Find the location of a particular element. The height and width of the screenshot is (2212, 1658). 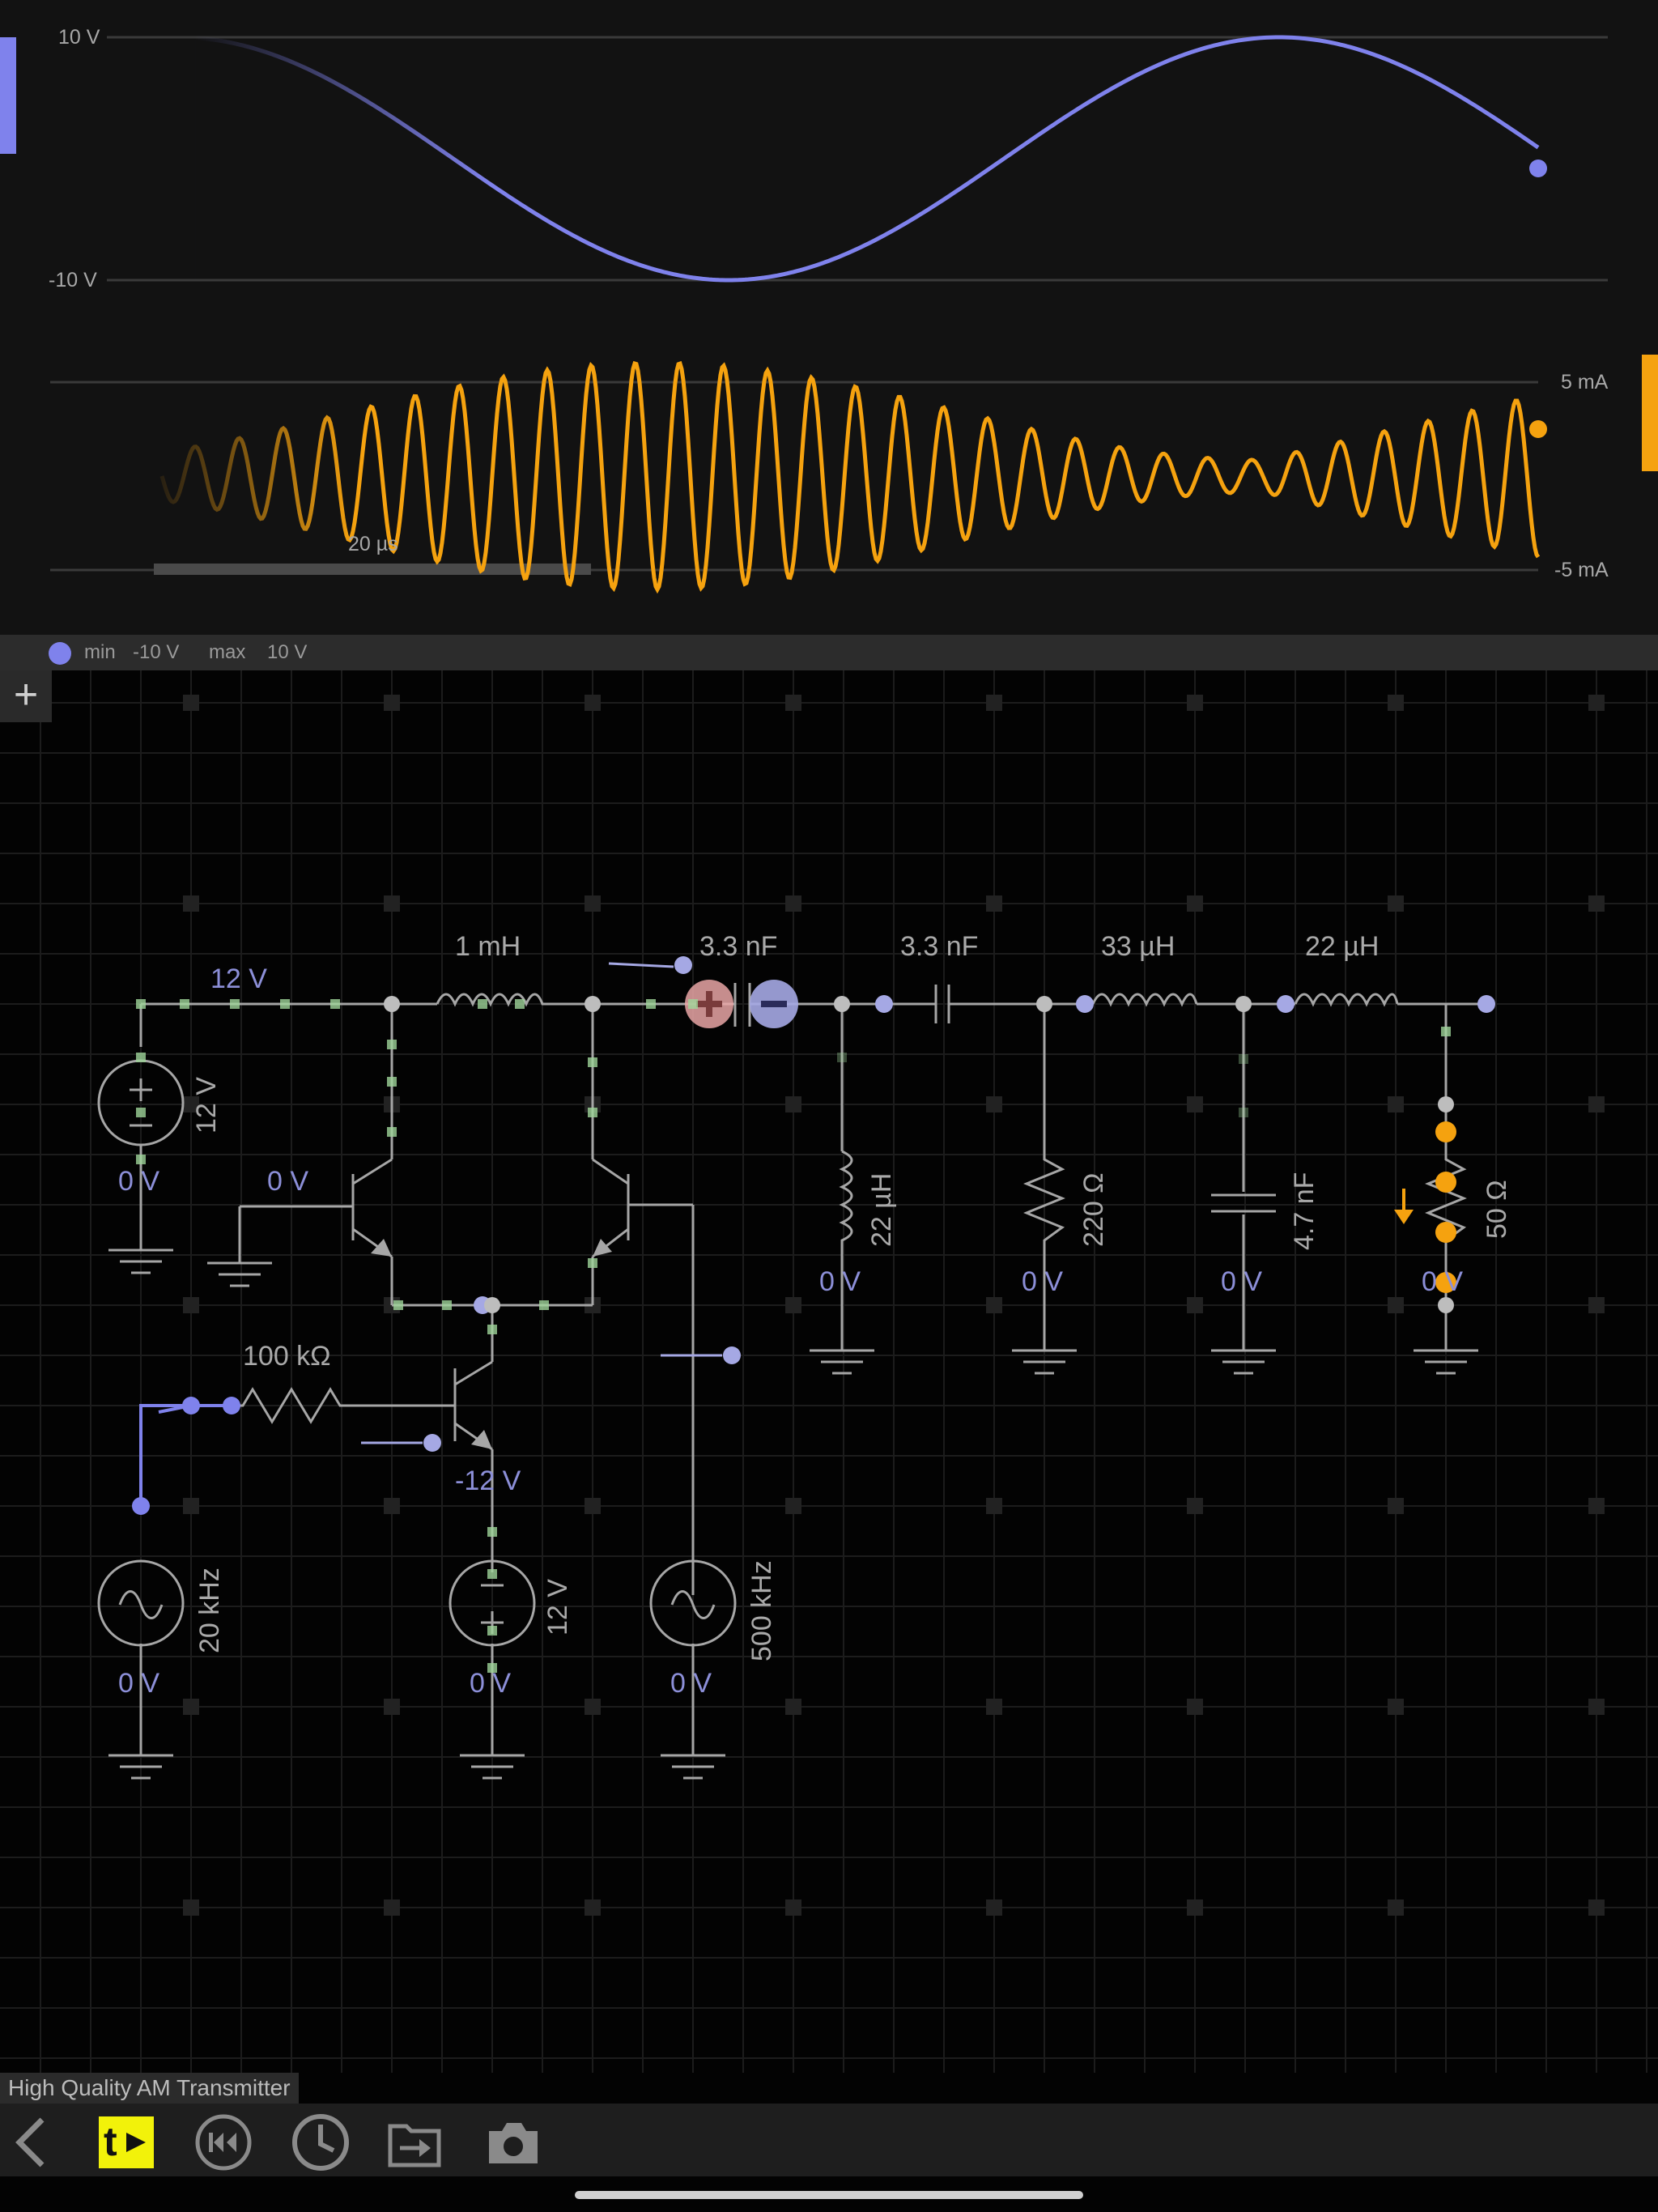

label-0v-r-shunt: 0 V is located at coordinates (1042, 1281).